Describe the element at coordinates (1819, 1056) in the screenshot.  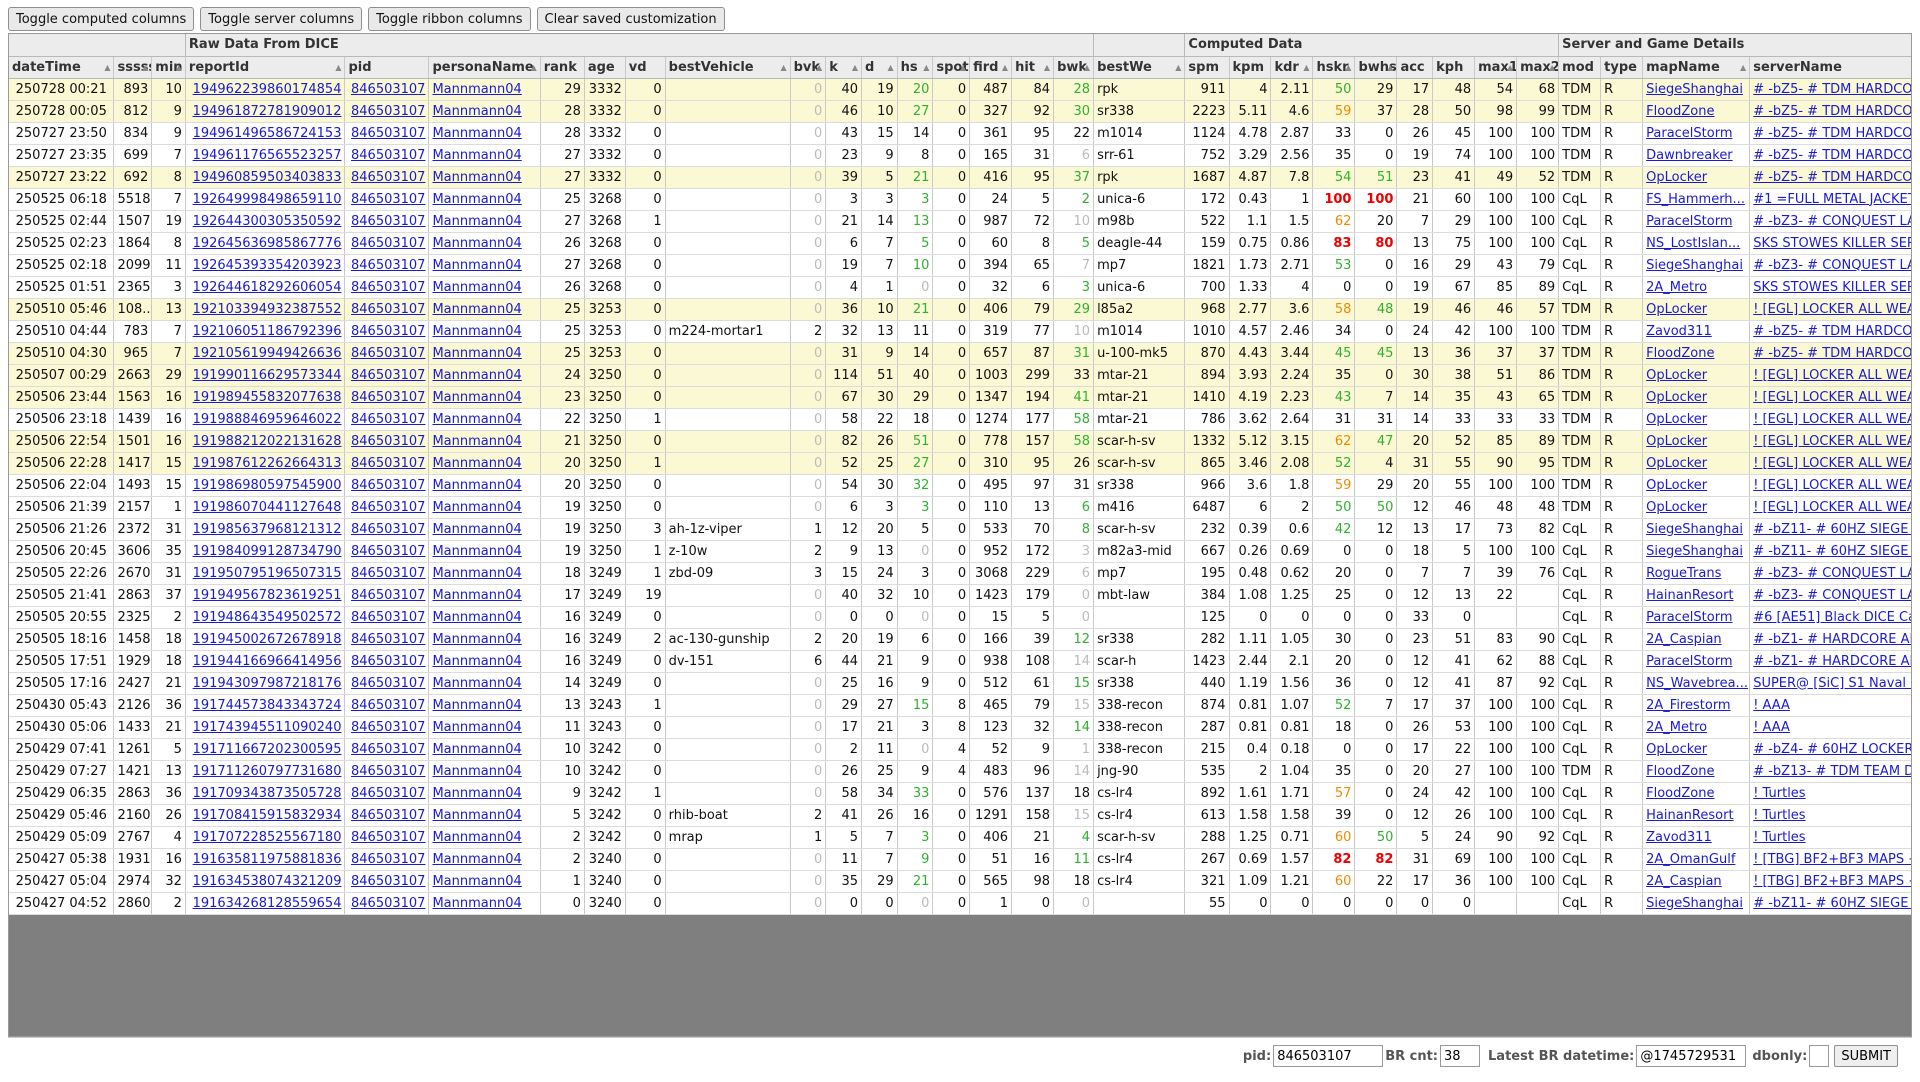
I see `dbonly-input` at that location.